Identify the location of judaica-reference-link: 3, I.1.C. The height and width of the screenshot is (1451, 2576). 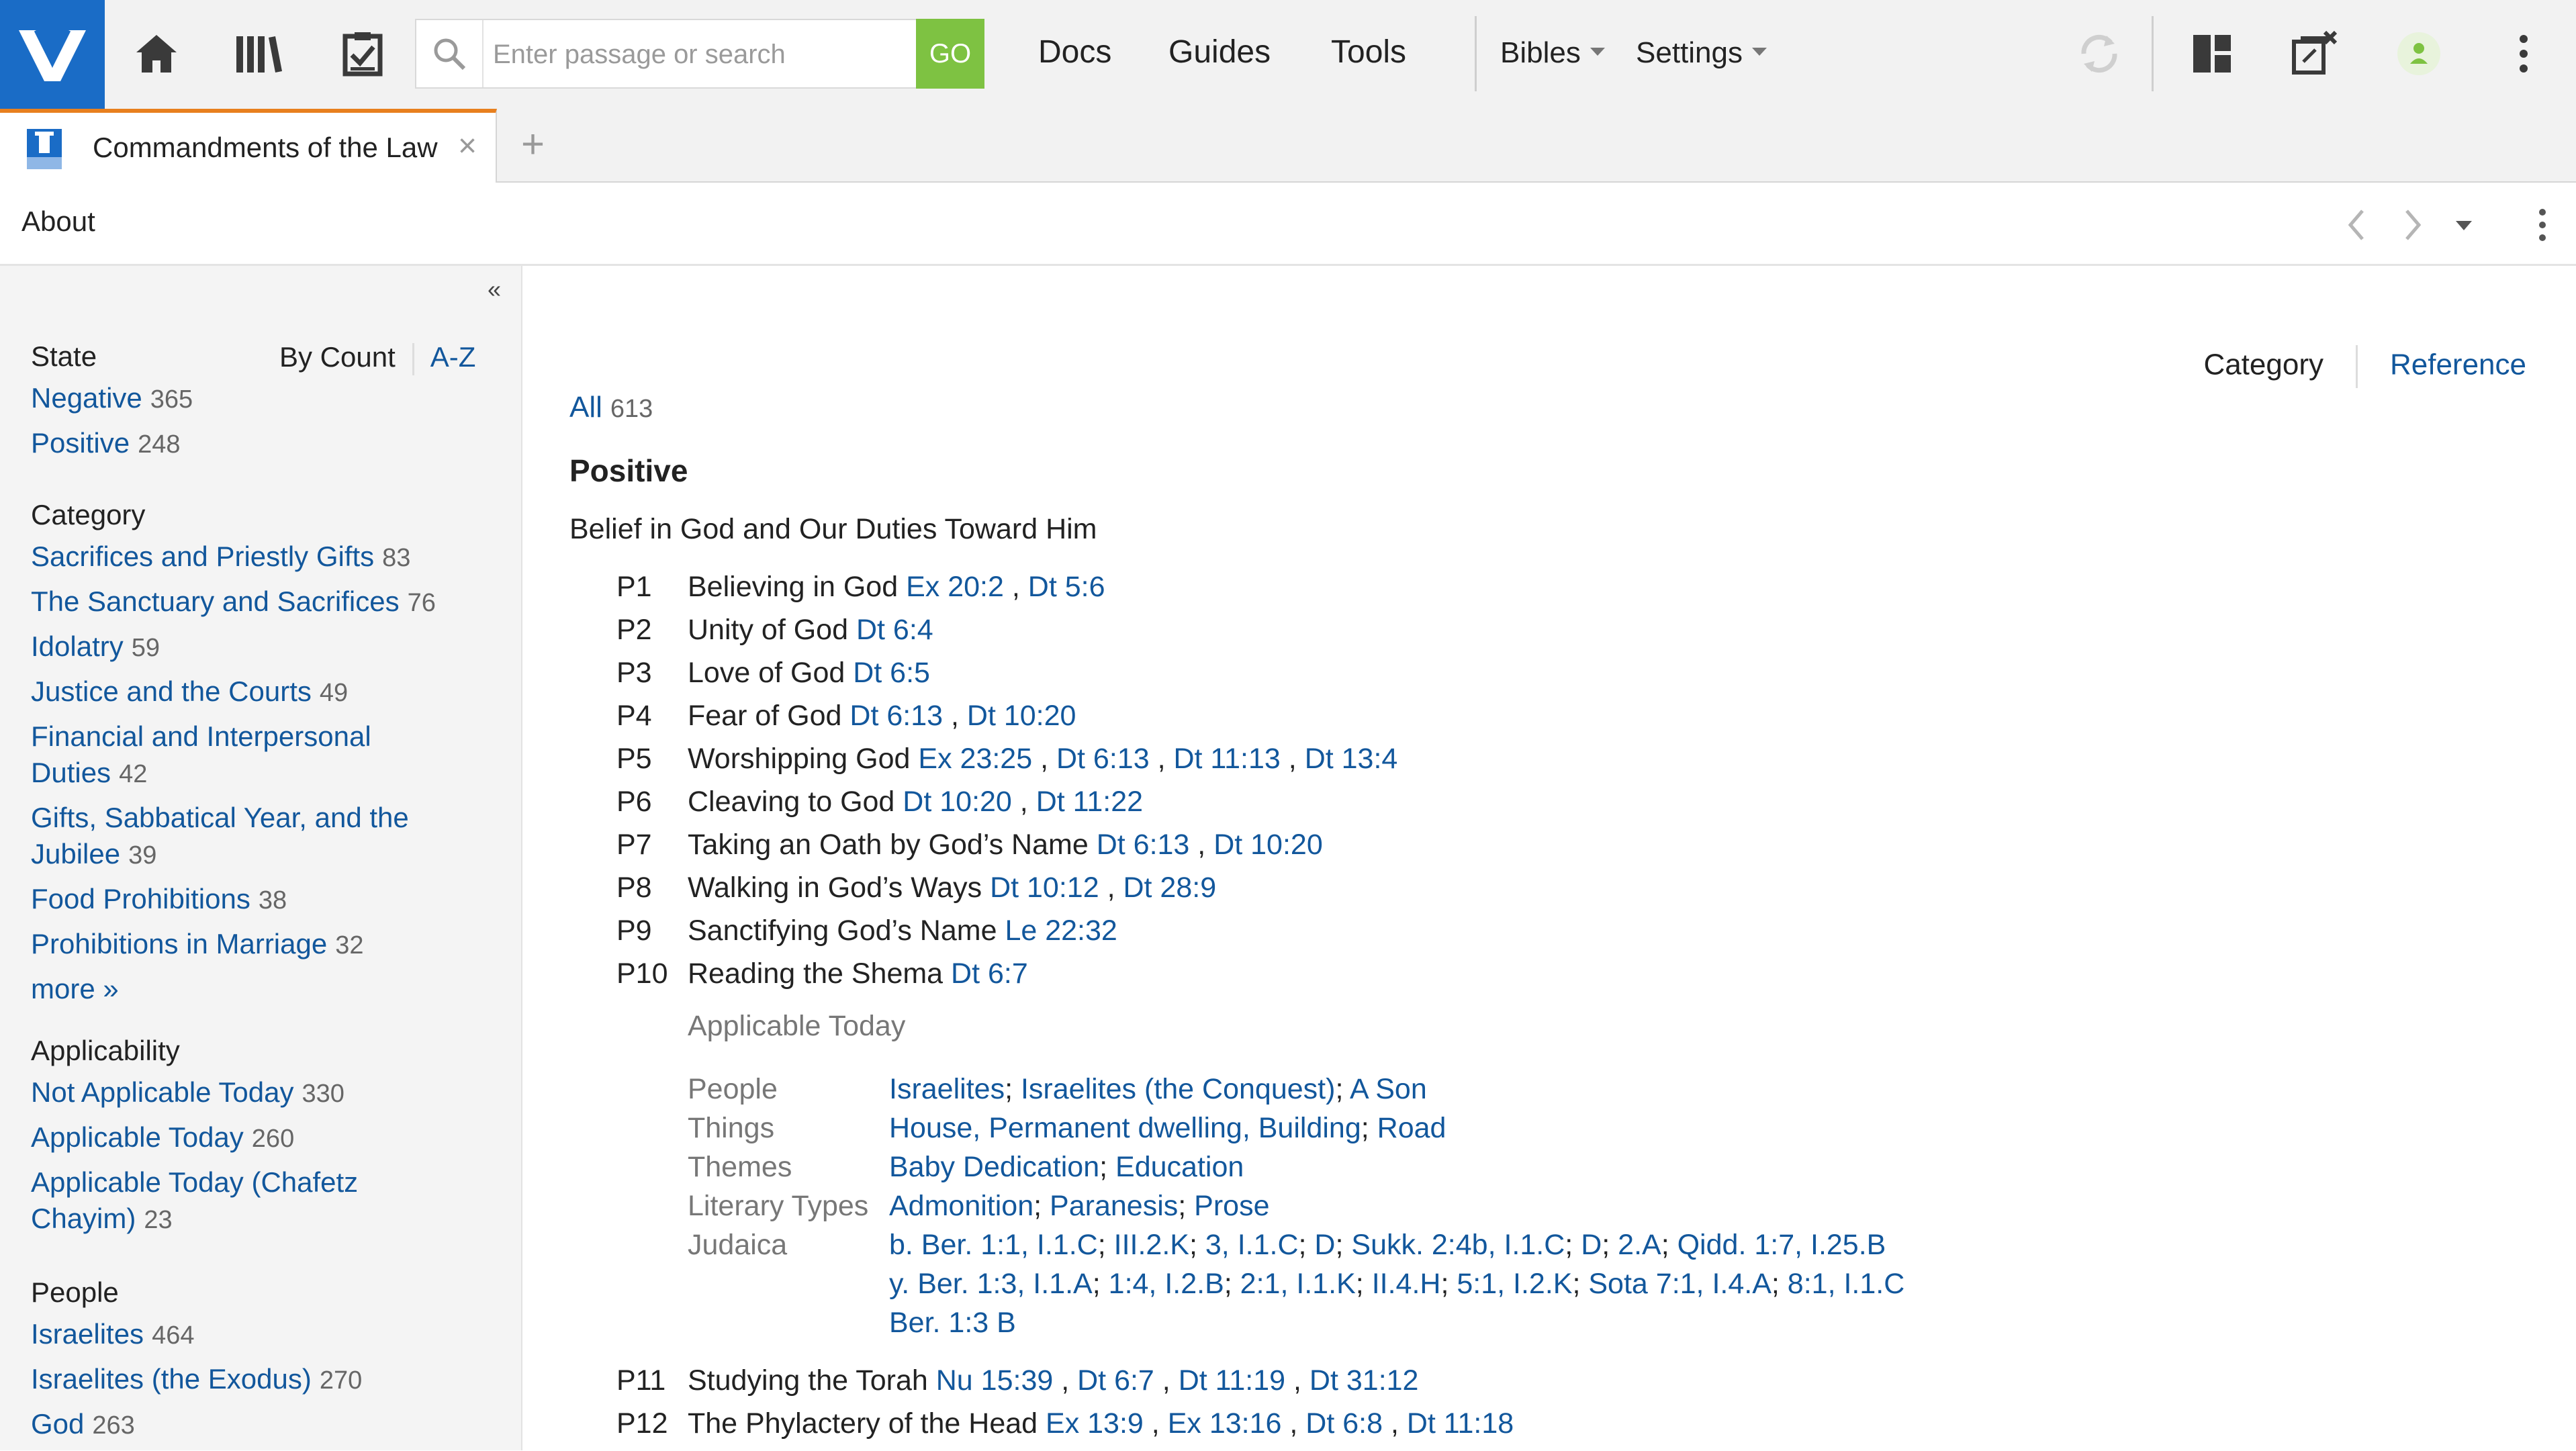
(1252, 1245).